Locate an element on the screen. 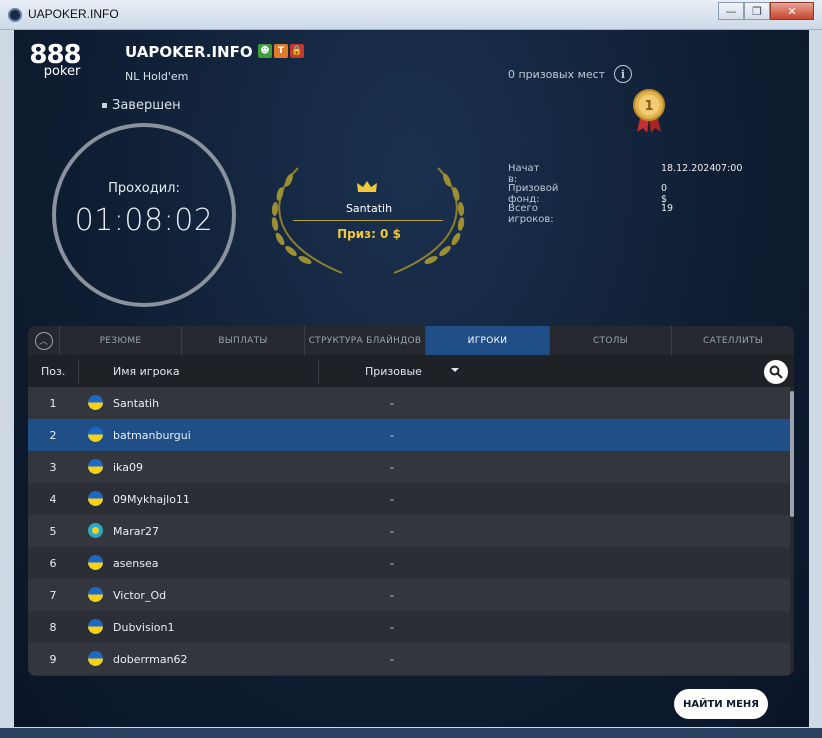 The height and width of the screenshot is (738, 822). badge-icon-2: T is located at coordinates (281, 51).